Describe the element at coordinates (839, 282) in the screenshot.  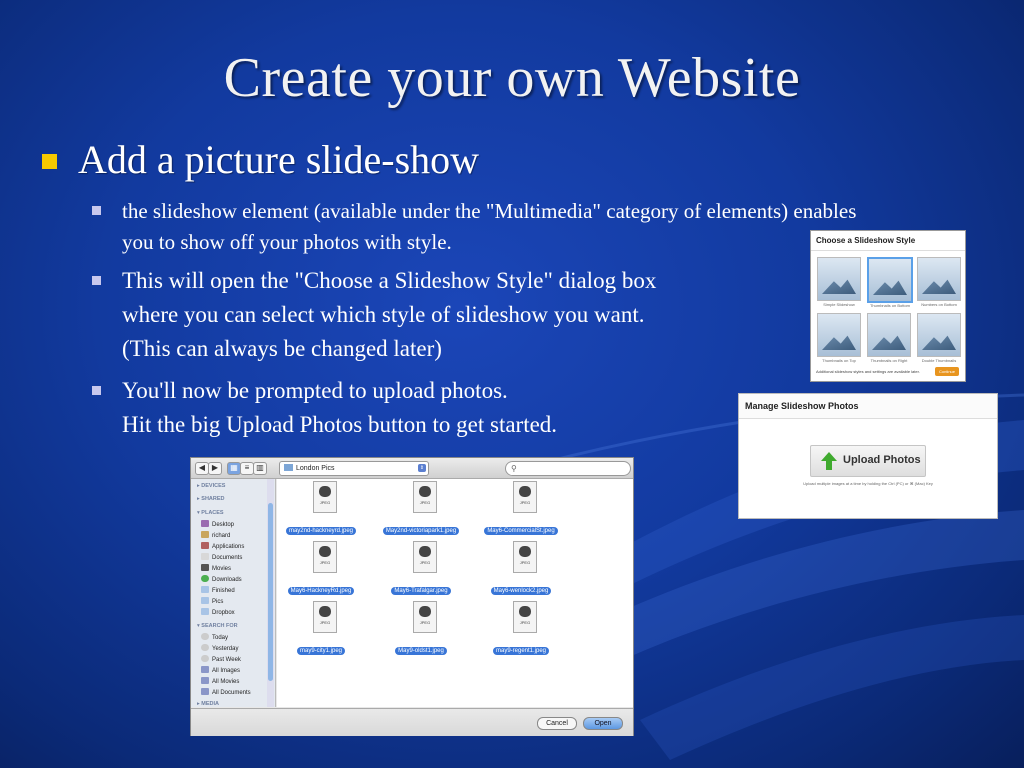
I see `style-option-simple: Simple Slideshow` at that location.